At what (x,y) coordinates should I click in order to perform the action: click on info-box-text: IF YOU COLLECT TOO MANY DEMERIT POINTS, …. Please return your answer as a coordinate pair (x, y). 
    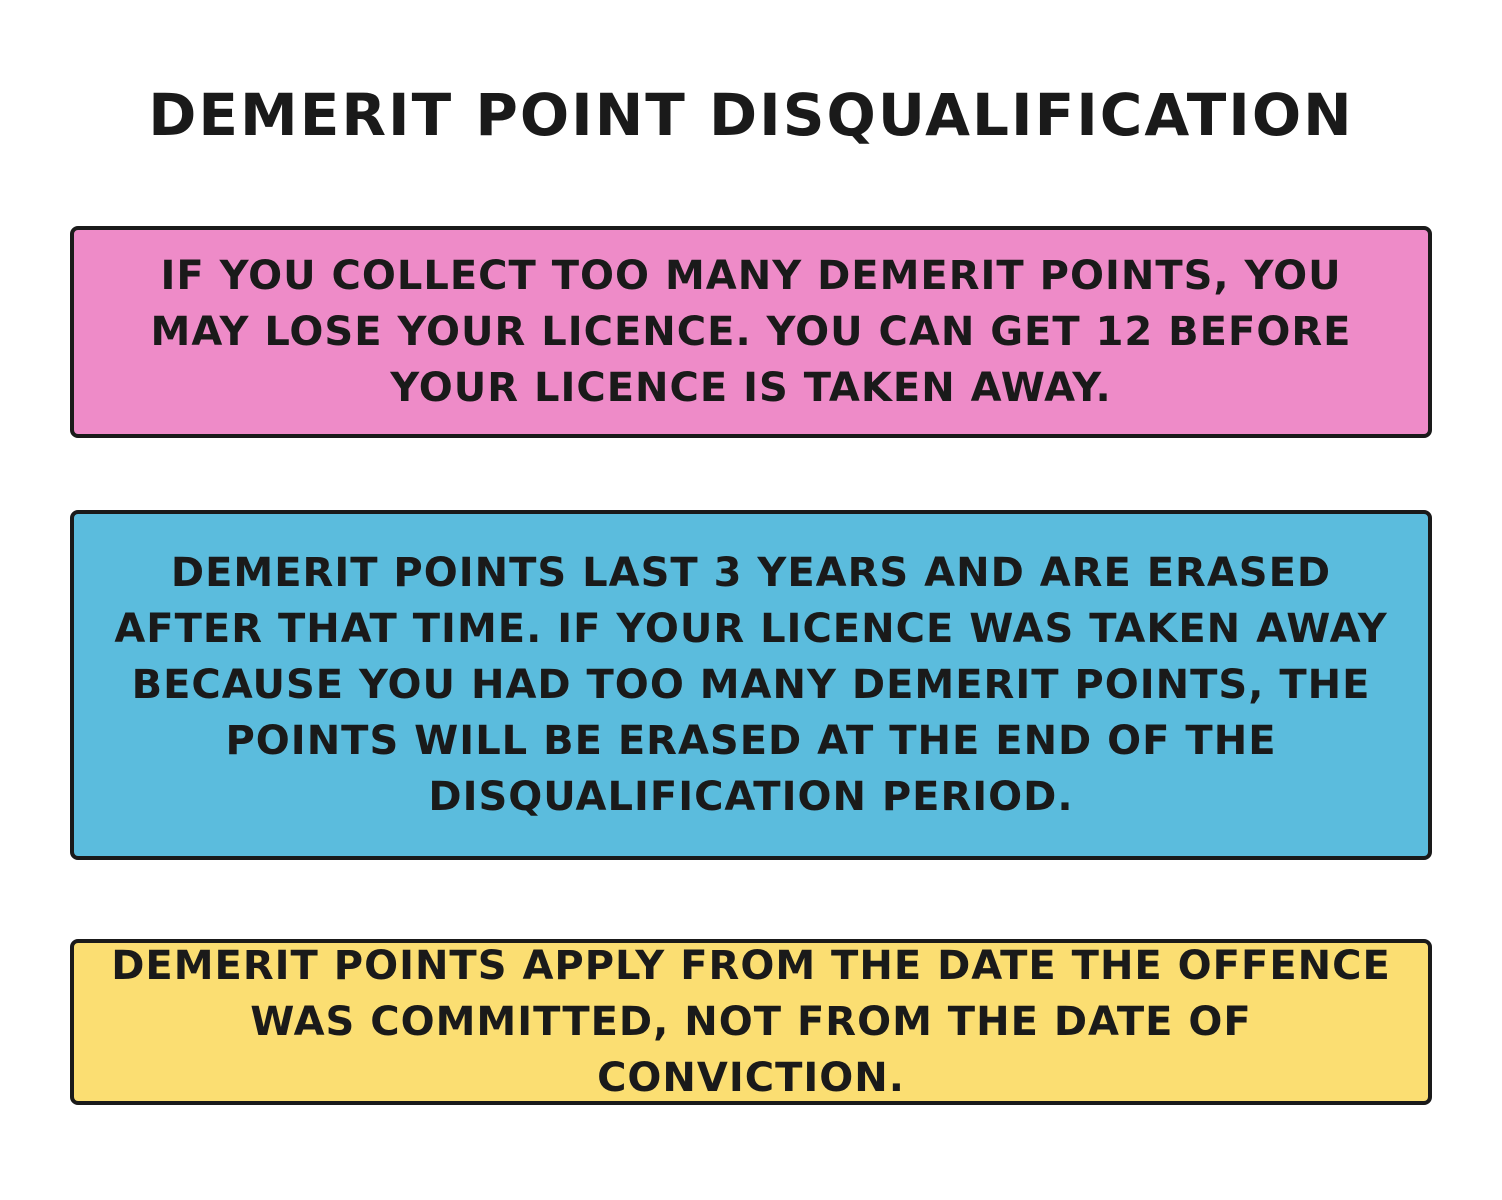
    Looking at the image, I should click on (751, 332).